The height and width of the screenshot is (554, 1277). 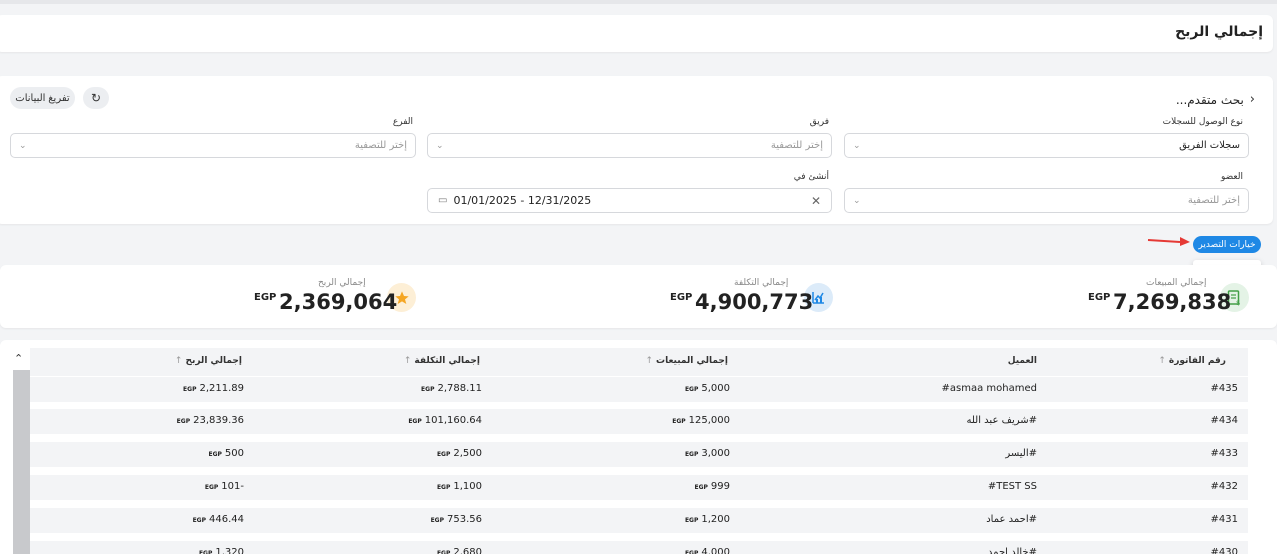 I want to click on header-sales: إجمالي المبيعات↑, so click(x=687, y=361).